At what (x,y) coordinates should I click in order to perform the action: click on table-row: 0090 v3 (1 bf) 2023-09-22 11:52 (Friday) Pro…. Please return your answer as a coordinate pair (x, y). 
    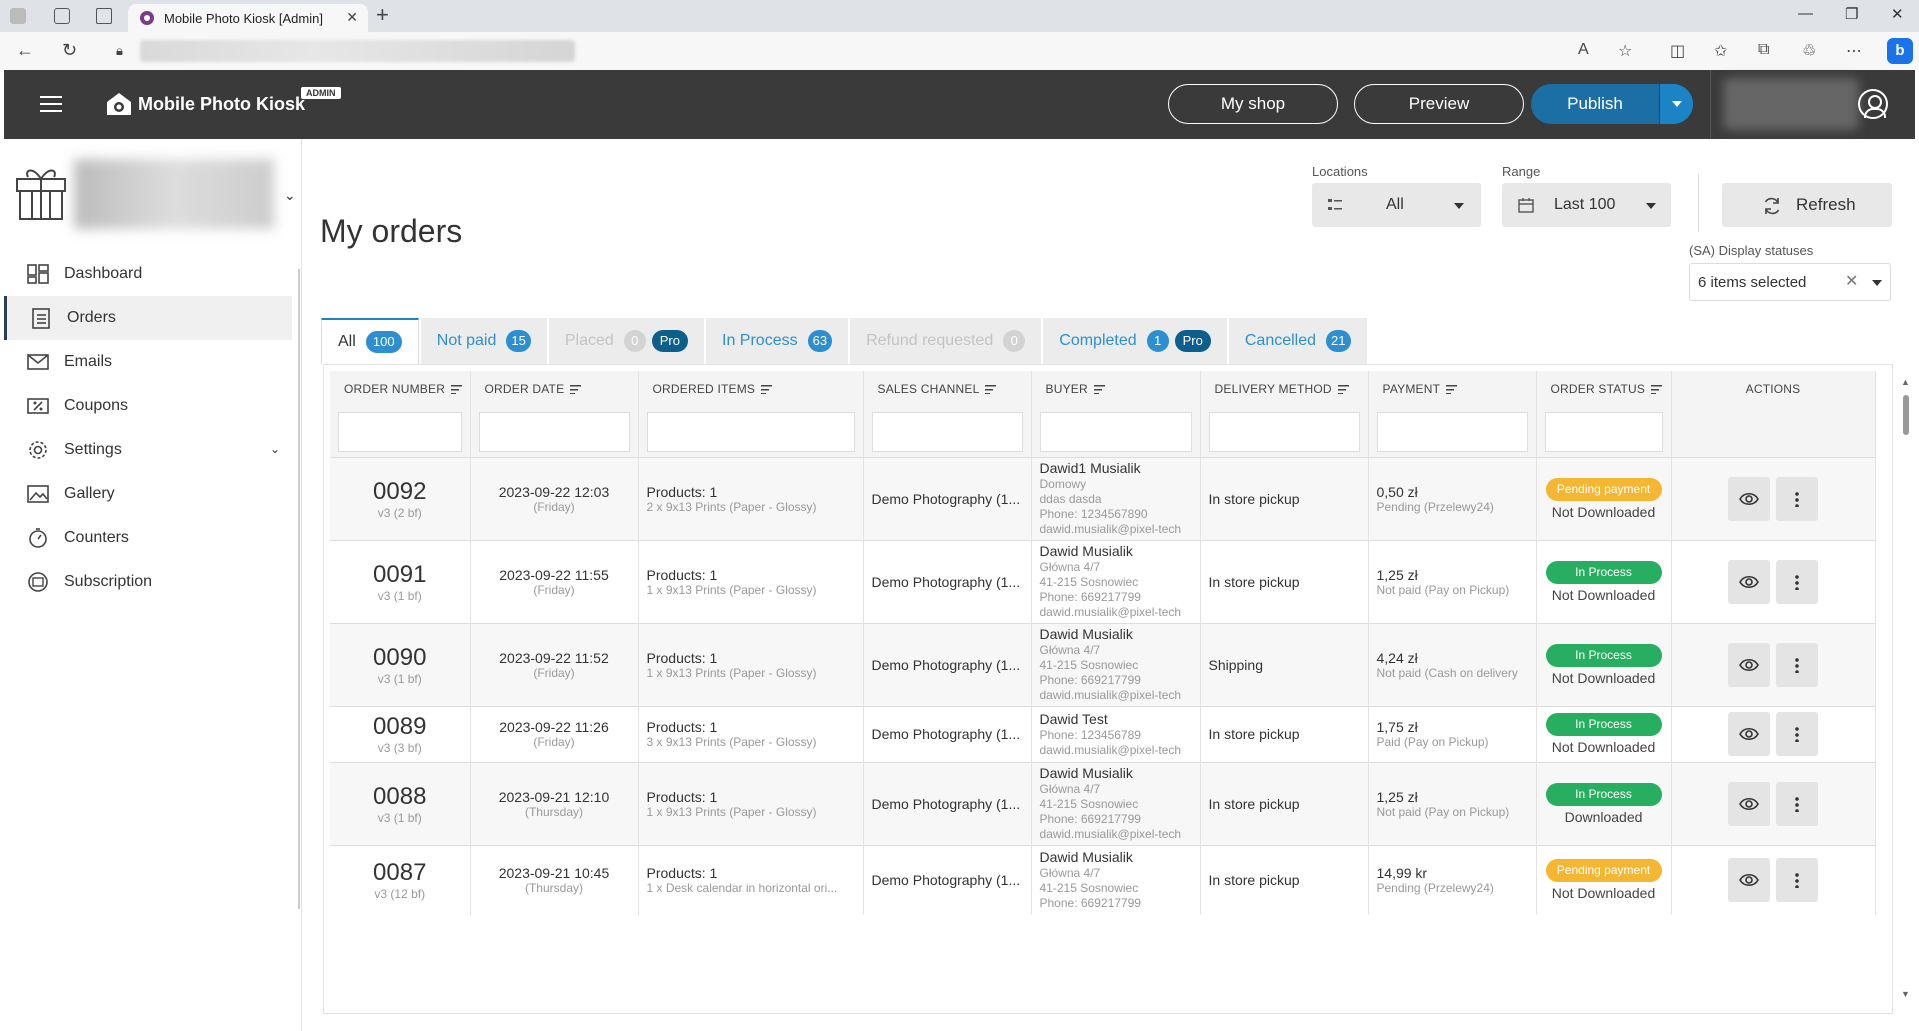
    Looking at the image, I should click on (1103, 664).